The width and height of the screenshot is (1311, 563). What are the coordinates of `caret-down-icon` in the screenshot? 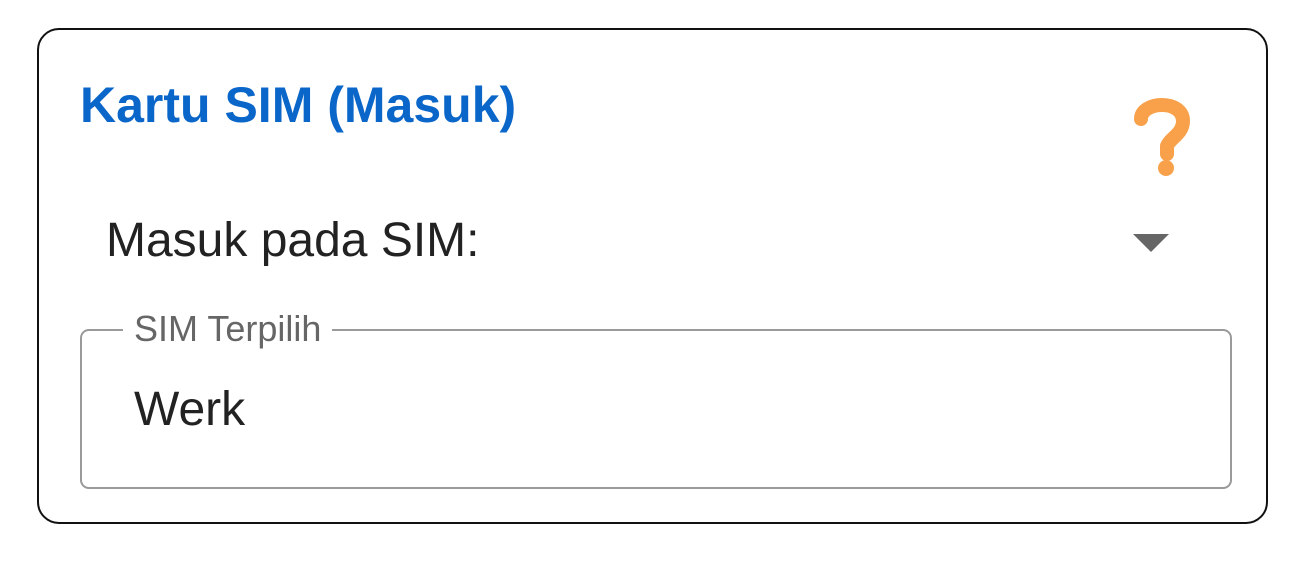 It's located at (1151, 243).